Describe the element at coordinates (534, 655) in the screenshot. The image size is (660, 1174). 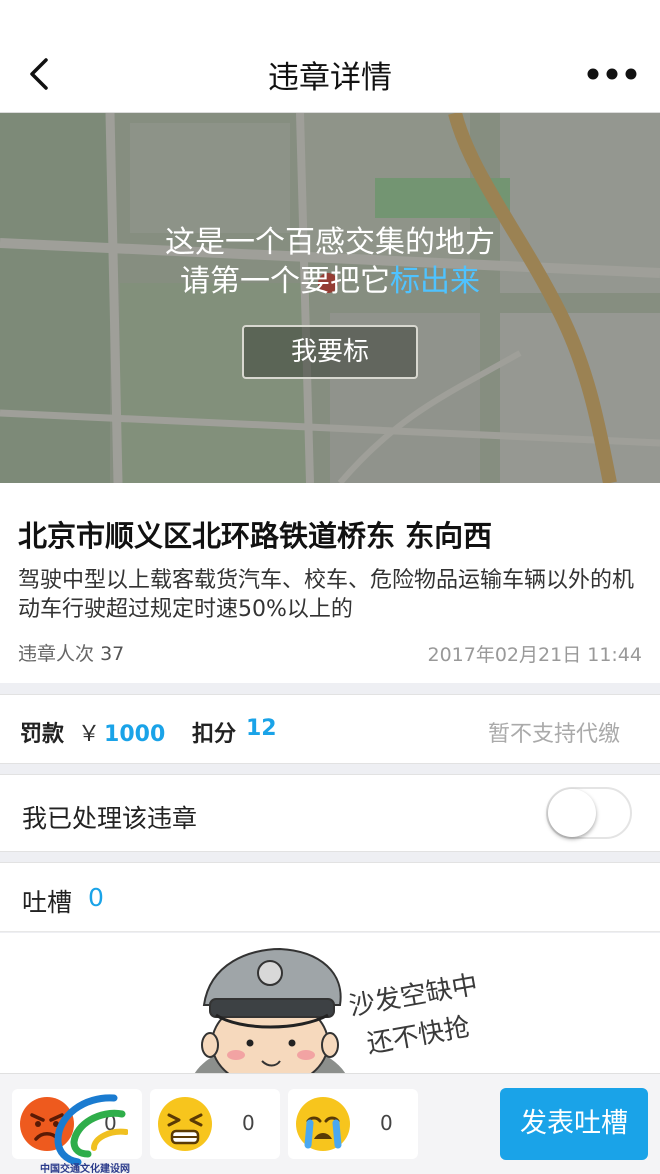
I see `violation-datetime: 2017年02月21日 11:44` at that location.